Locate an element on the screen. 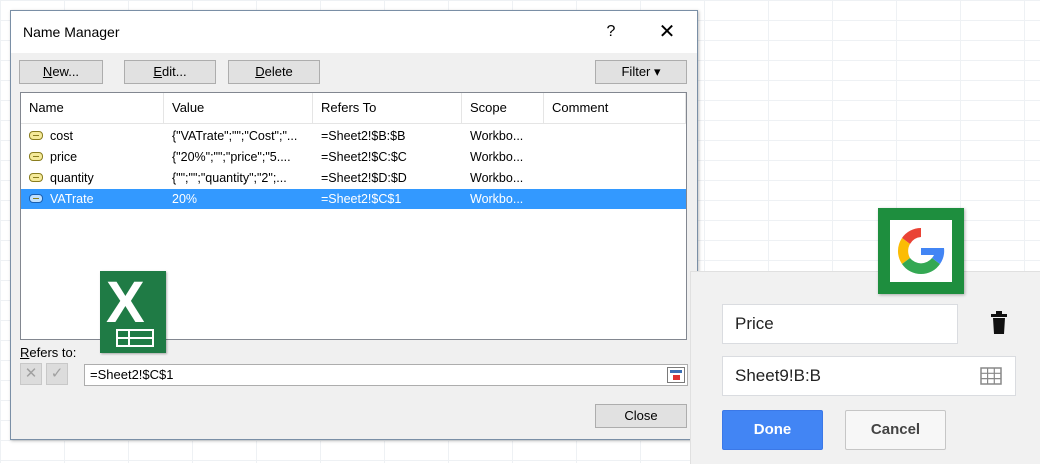  delete-button: Delete is located at coordinates (274, 72).